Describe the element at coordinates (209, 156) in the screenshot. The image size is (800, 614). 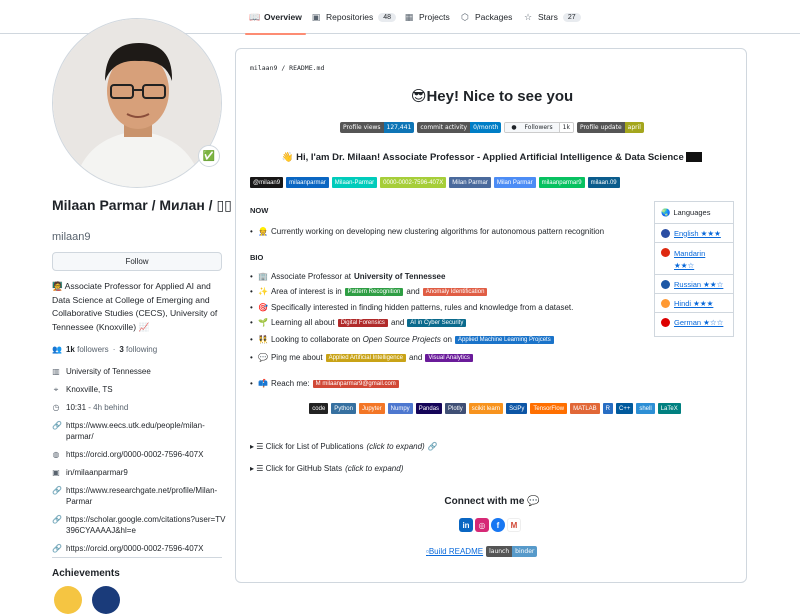
I see `status-badge: ✅` at that location.